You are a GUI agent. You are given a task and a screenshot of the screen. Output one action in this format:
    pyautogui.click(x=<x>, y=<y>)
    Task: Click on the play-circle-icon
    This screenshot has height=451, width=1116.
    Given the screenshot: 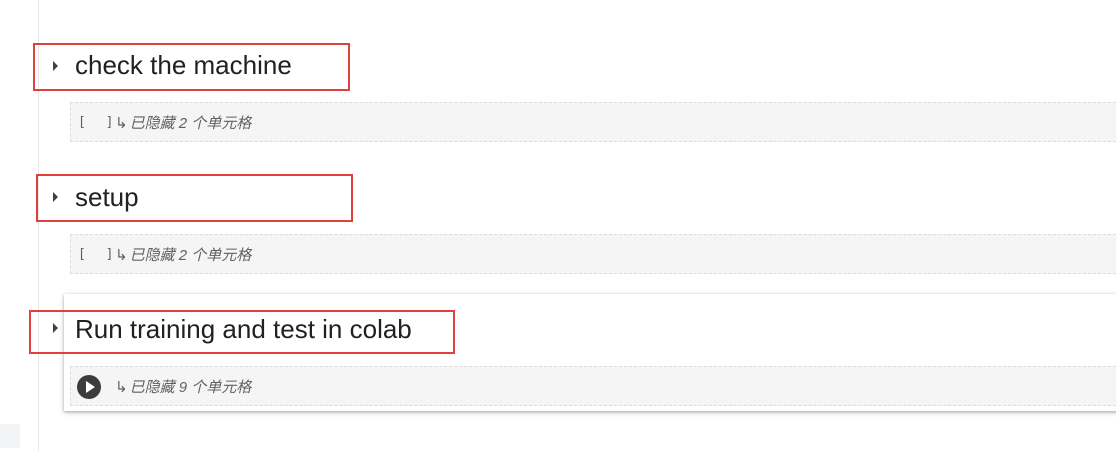 What is the action you would take?
    pyautogui.click(x=89, y=387)
    